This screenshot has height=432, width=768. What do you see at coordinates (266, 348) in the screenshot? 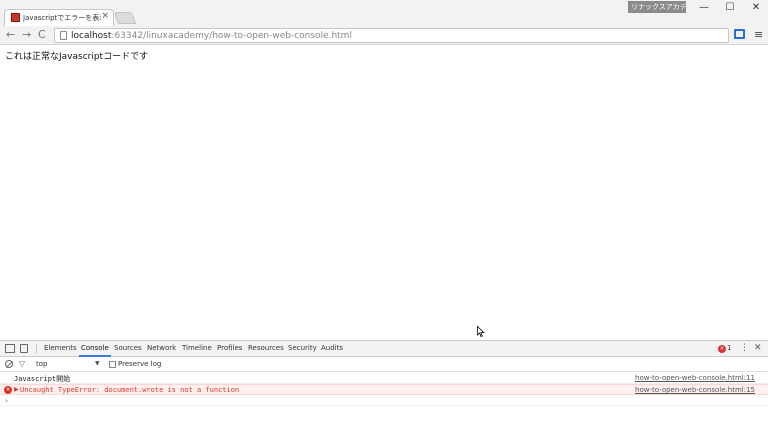
I see `tab-resources: Resources` at bounding box center [266, 348].